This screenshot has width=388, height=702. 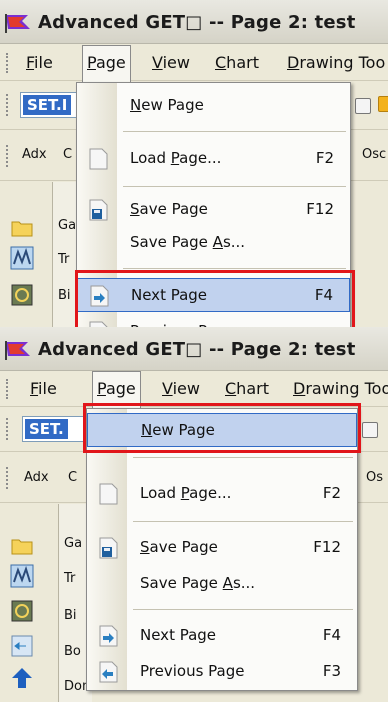 I want to click on up-arrow-icon, so click(x=22, y=678).